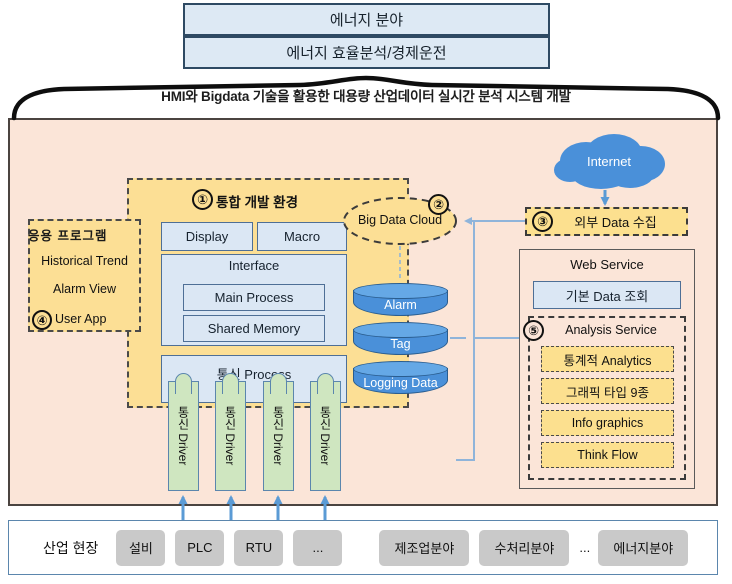 The width and height of the screenshot is (732, 584). I want to click on driver-4-text: 통신 Driver, so click(325, 436).